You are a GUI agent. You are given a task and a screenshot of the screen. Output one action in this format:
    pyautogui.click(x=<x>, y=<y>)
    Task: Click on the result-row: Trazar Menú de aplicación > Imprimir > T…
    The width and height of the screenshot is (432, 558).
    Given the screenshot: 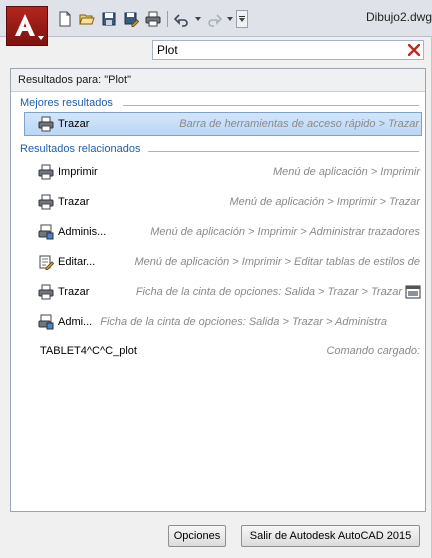 What is the action you would take?
    pyautogui.click(x=223, y=202)
    